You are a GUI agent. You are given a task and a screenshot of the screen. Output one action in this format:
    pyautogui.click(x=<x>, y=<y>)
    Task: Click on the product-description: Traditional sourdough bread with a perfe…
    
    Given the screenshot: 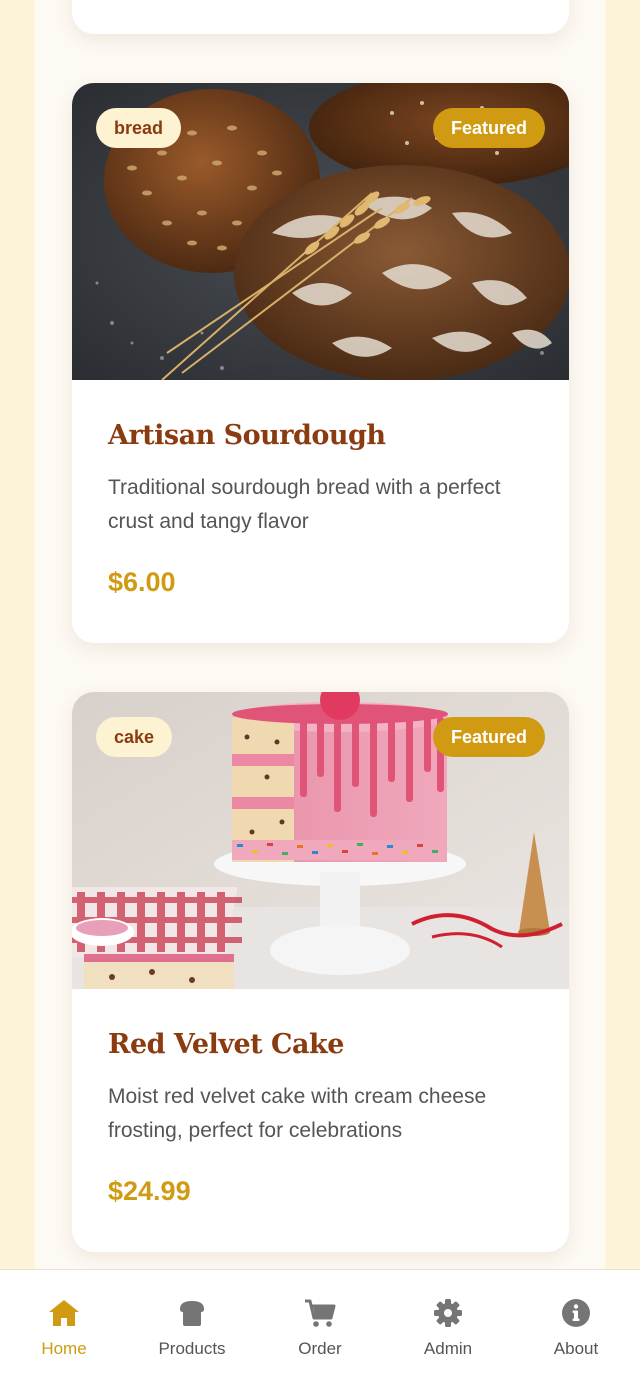 What is the action you would take?
    pyautogui.click(x=304, y=504)
    